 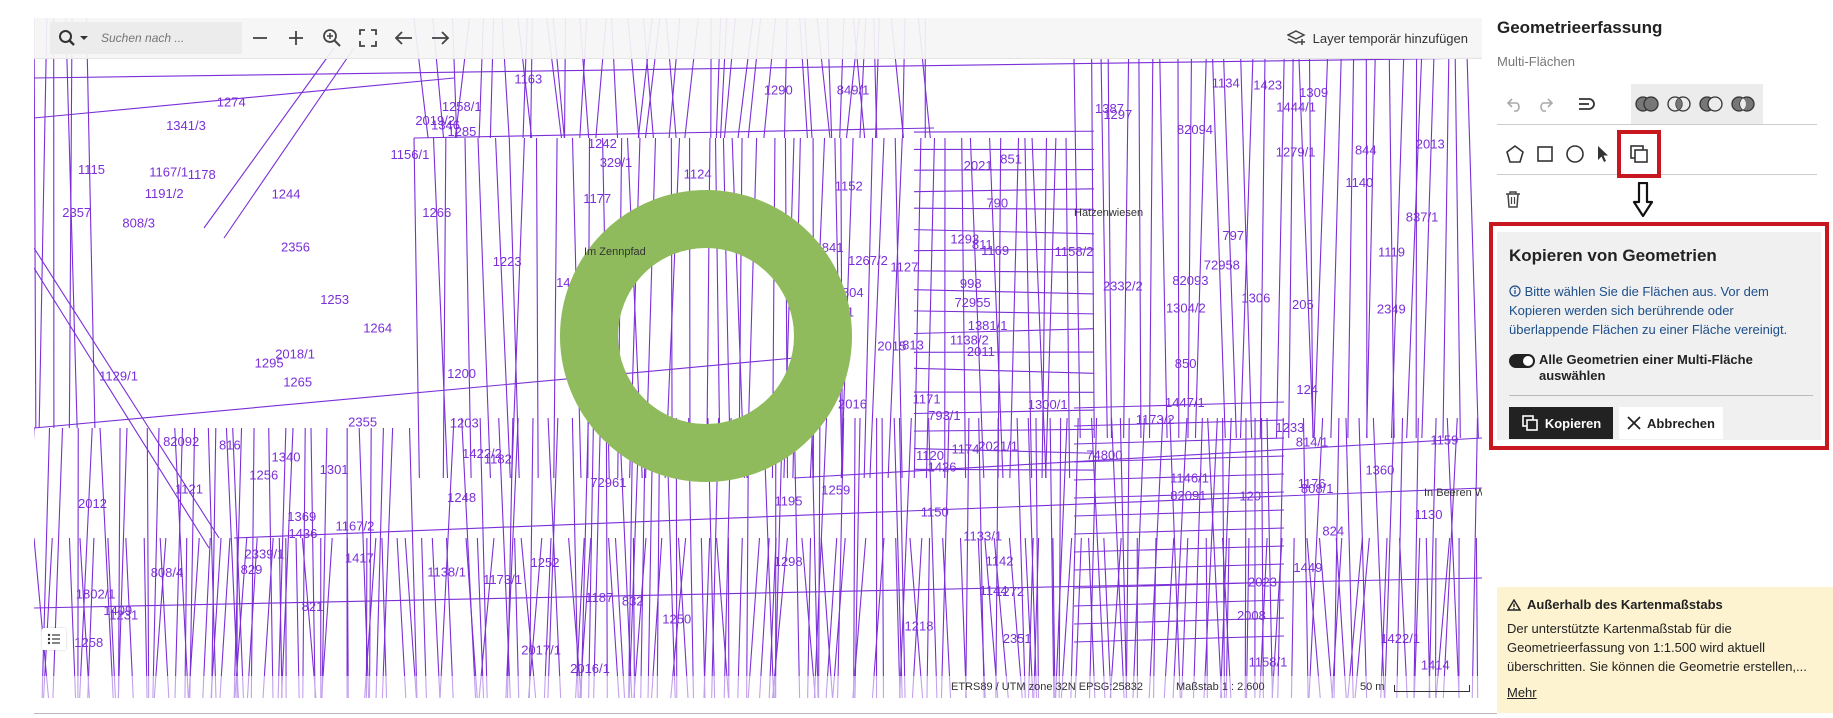 I want to click on search-box, so click(x=146, y=38).